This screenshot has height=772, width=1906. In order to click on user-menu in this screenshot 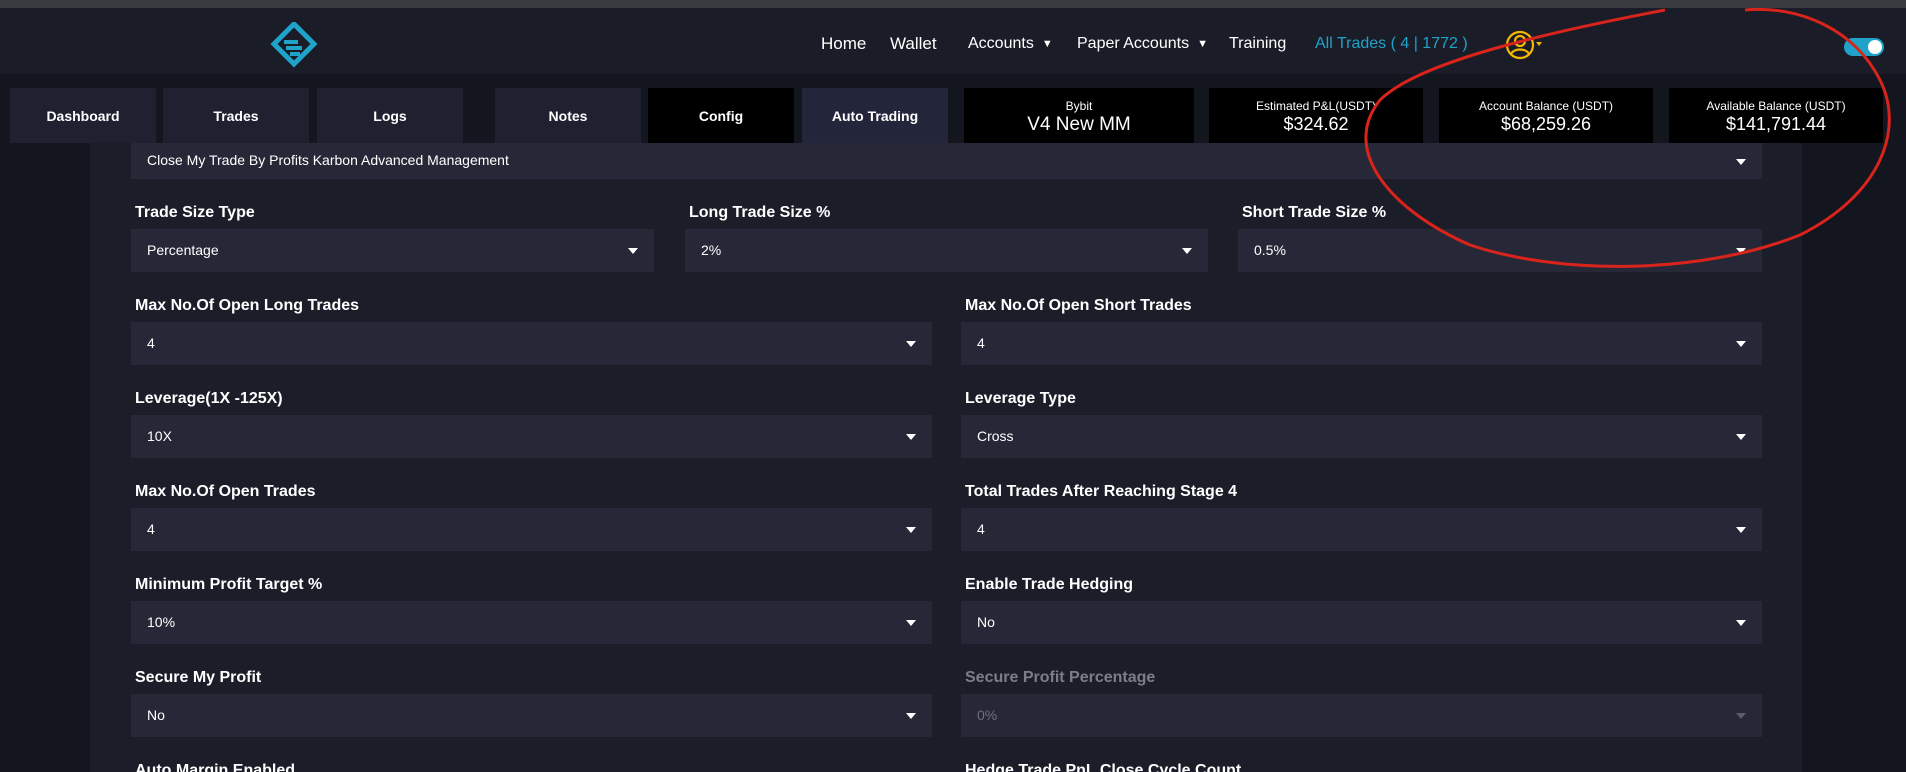, I will do `click(1524, 46)`.